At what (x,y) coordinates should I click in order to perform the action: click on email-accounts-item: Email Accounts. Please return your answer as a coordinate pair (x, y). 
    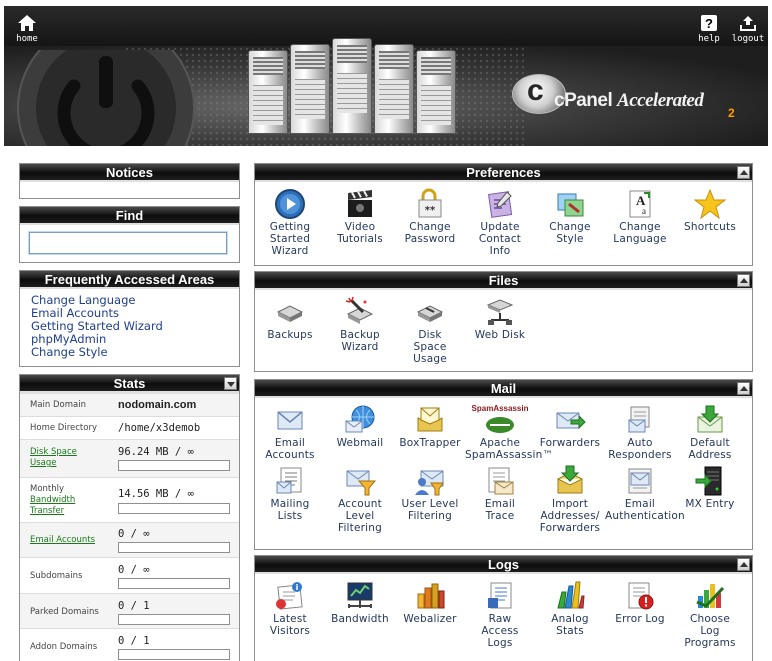
    Looking at the image, I should click on (290, 432).